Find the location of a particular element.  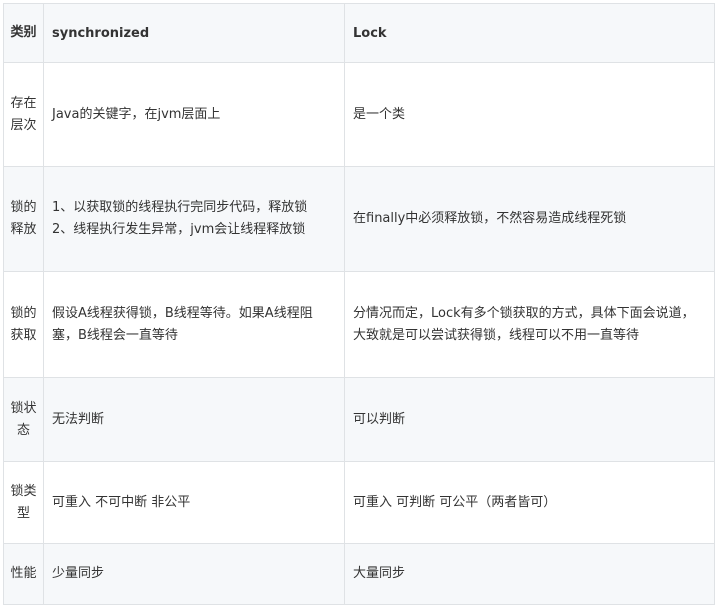

row-lock-cell: 可重入 可判断 可公平（两者皆可） is located at coordinates (529, 502).